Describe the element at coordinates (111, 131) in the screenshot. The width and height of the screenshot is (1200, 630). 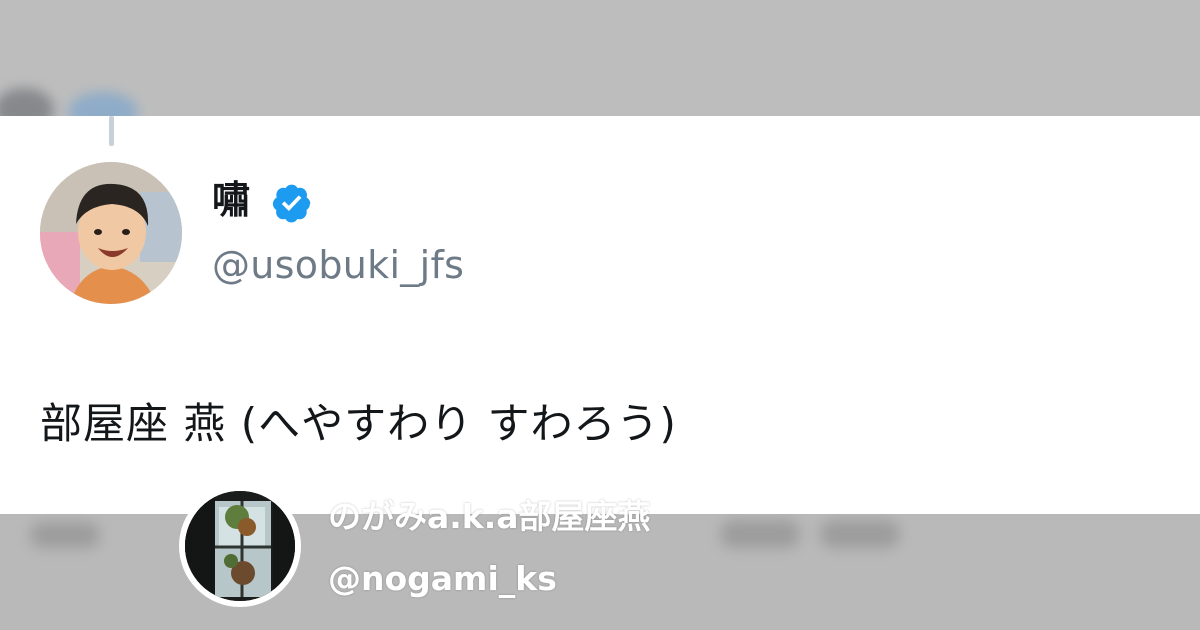
I see `thread-connector-line` at that location.